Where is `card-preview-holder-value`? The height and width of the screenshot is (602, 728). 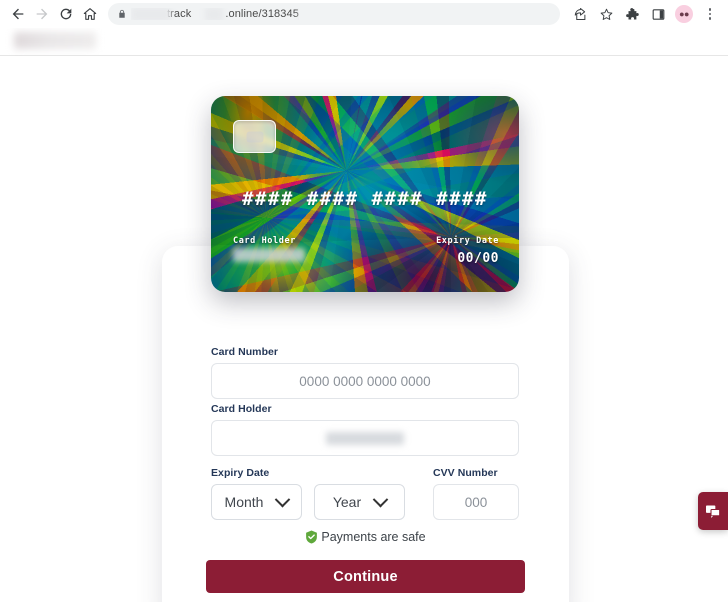 card-preview-holder-value is located at coordinates (269, 255).